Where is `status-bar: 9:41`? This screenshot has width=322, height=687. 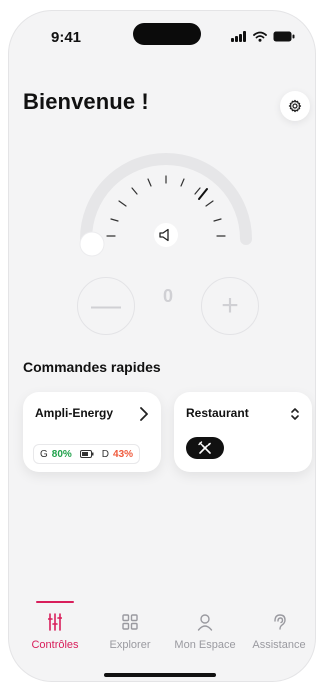
status-bar: 9:41 is located at coordinates (162, 34).